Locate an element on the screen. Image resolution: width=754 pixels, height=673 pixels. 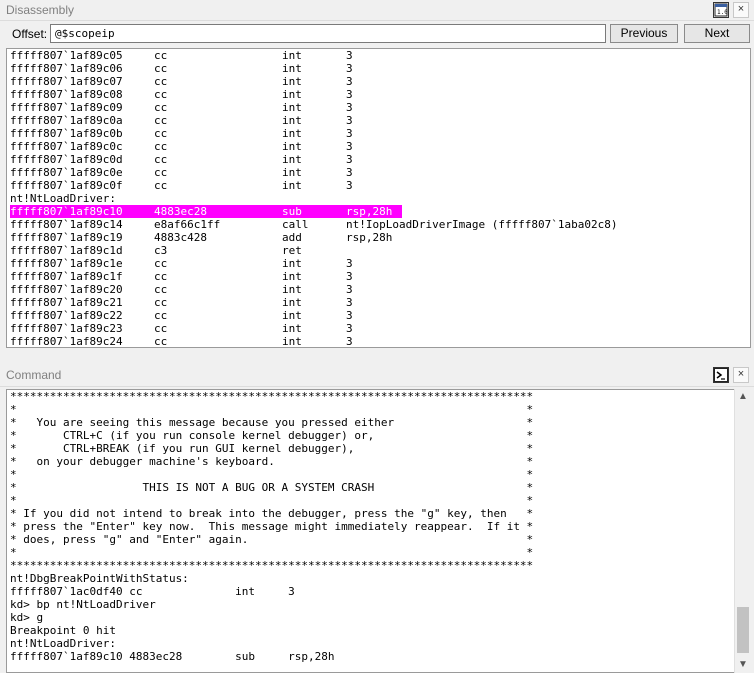
opcode-bytes: 4883ec28 is located at coordinates (180, 211).